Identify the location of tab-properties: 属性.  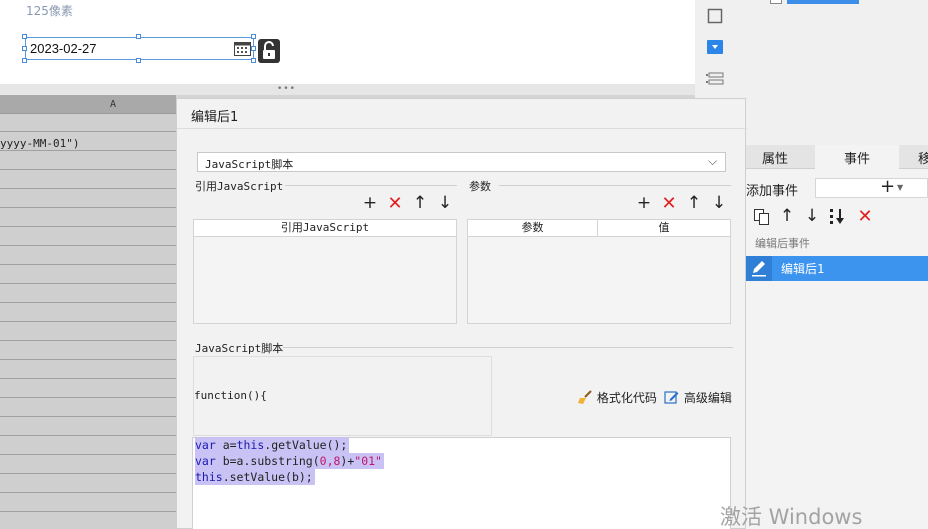
(775, 157).